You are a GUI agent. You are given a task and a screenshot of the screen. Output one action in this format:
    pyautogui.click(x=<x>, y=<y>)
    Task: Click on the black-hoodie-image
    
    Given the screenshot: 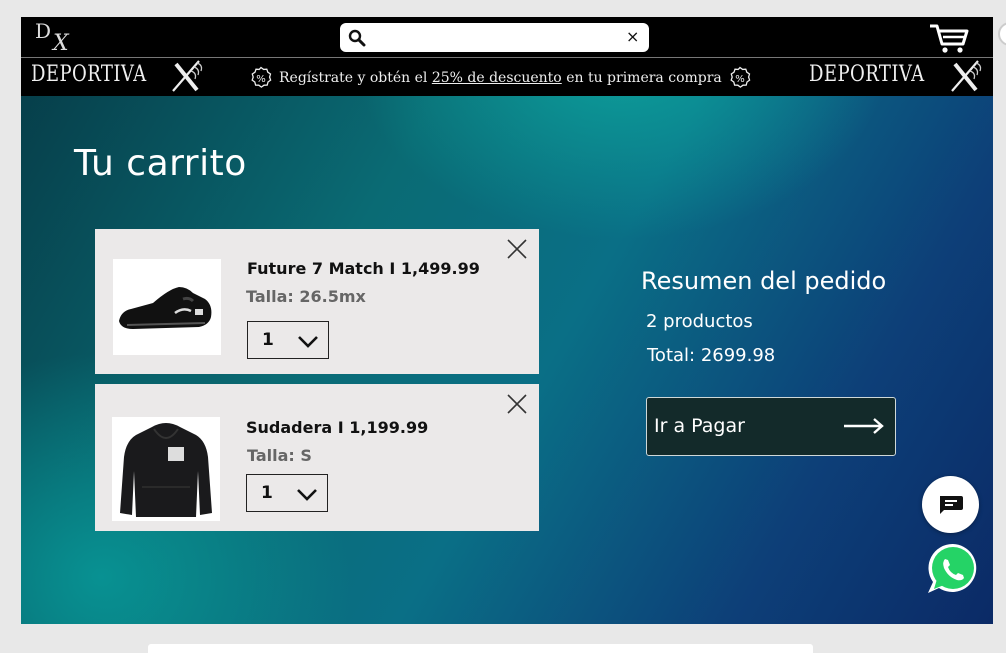 What is the action you would take?
    pyautogui.click(x=166, y=470)
    